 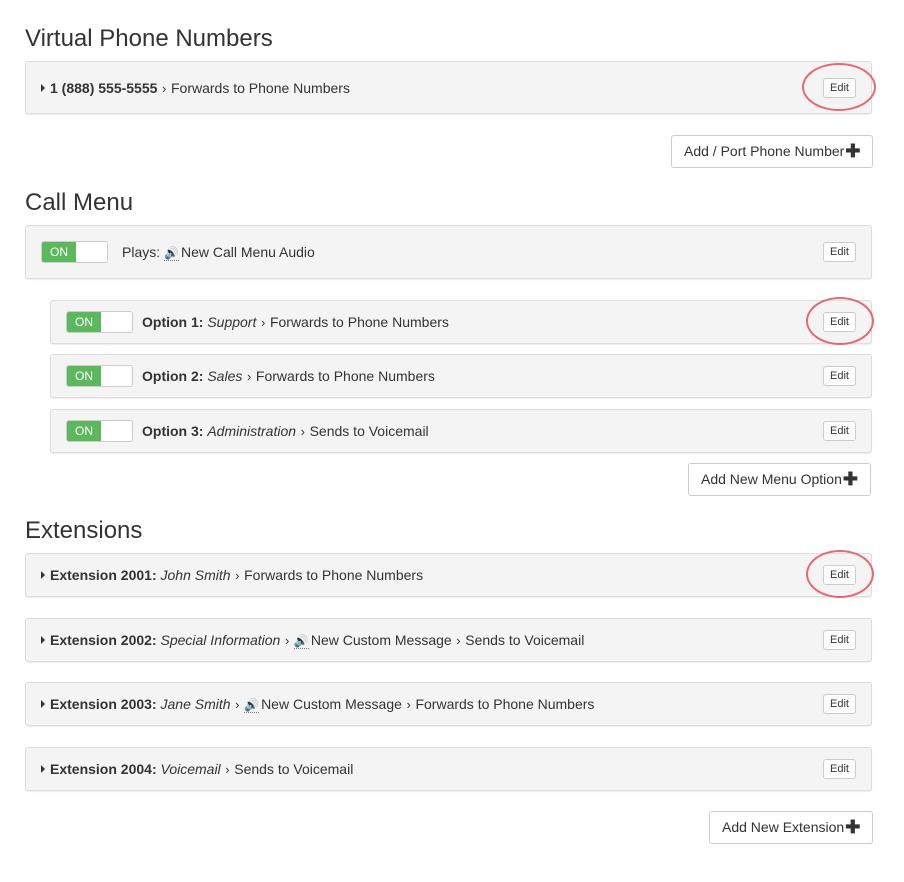 What do you see at coordinates (79, 202) in the screenshot?
I see `section-title-call-menu: Call Menu` at bounding box center [79, 202].